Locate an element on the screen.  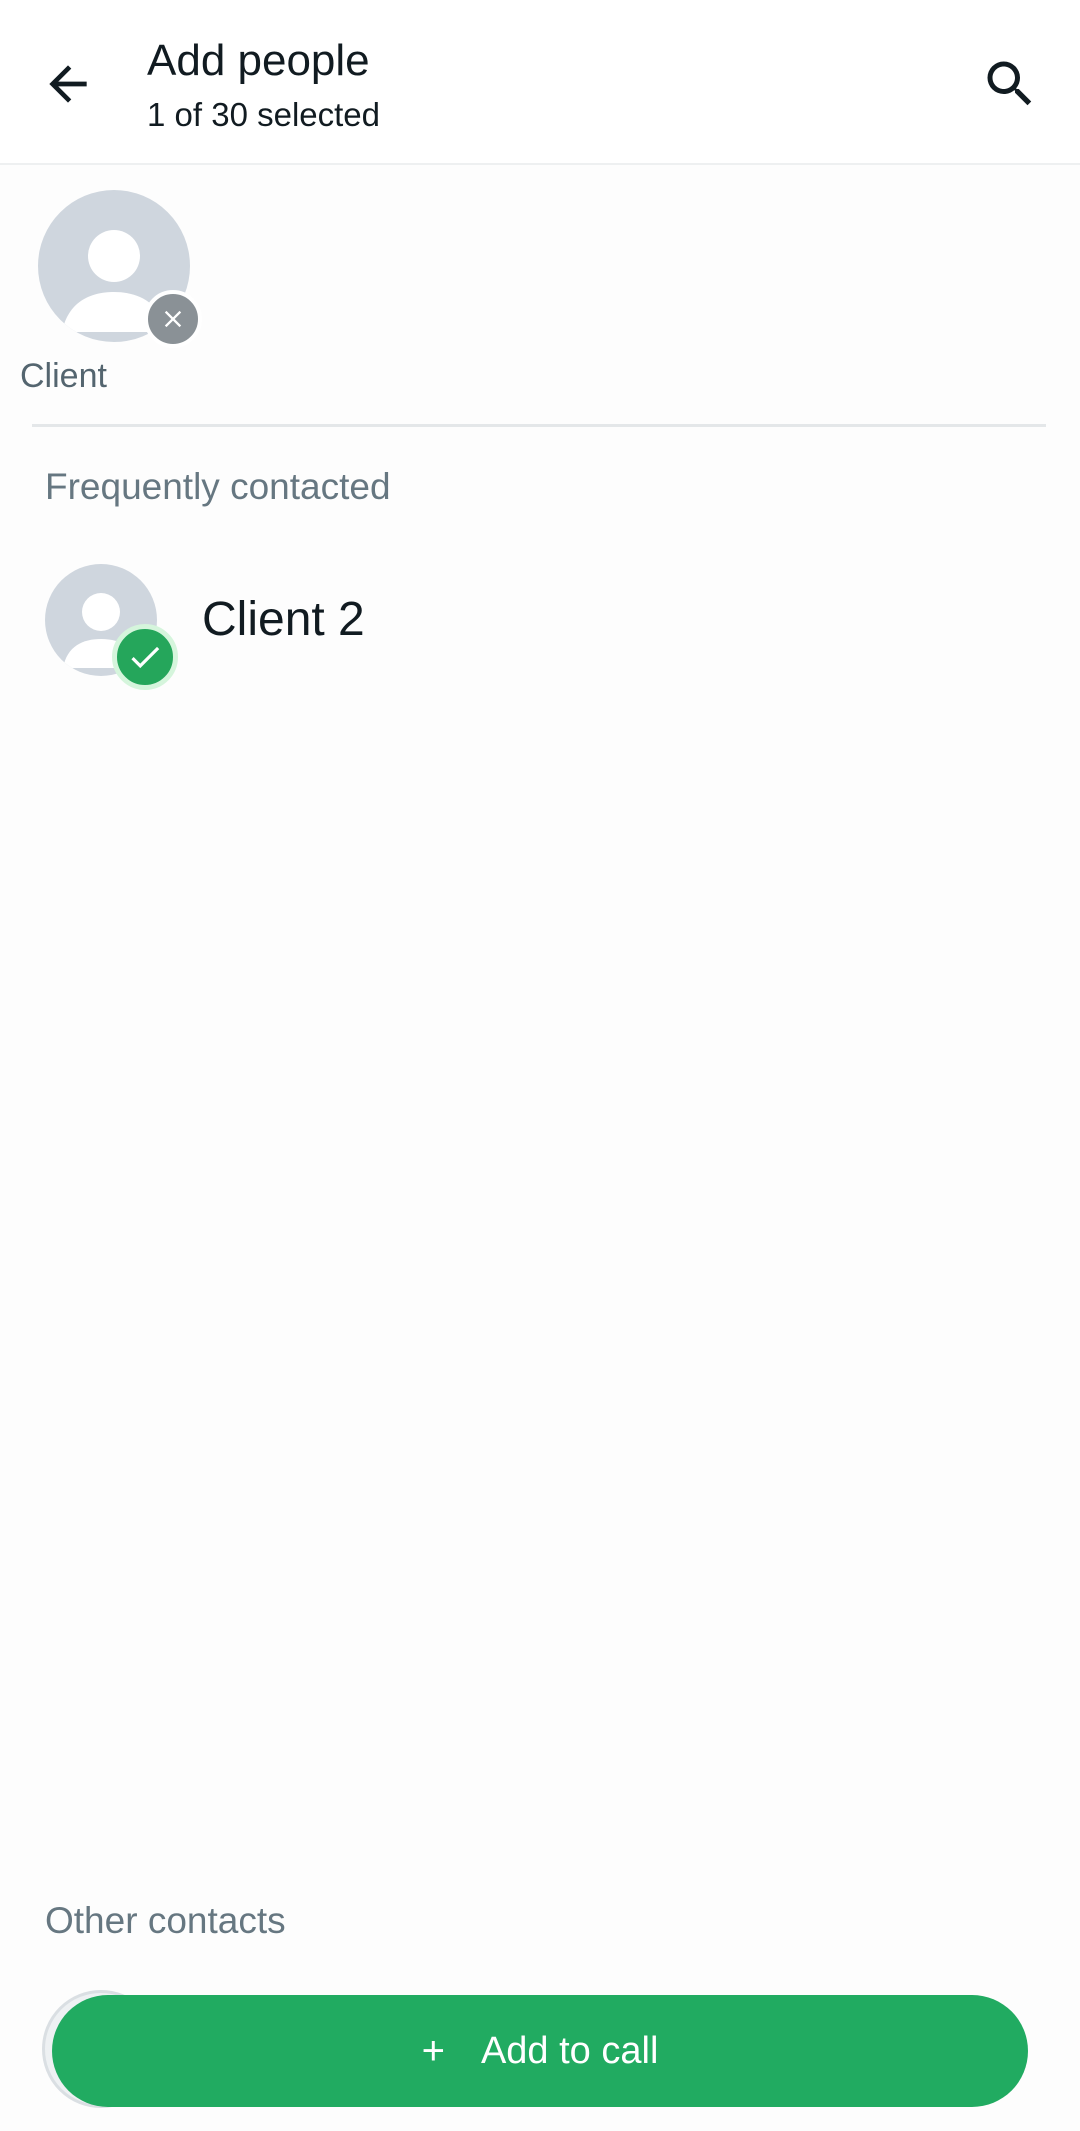
plus-icon: + is located at coordinates (433, 2051).